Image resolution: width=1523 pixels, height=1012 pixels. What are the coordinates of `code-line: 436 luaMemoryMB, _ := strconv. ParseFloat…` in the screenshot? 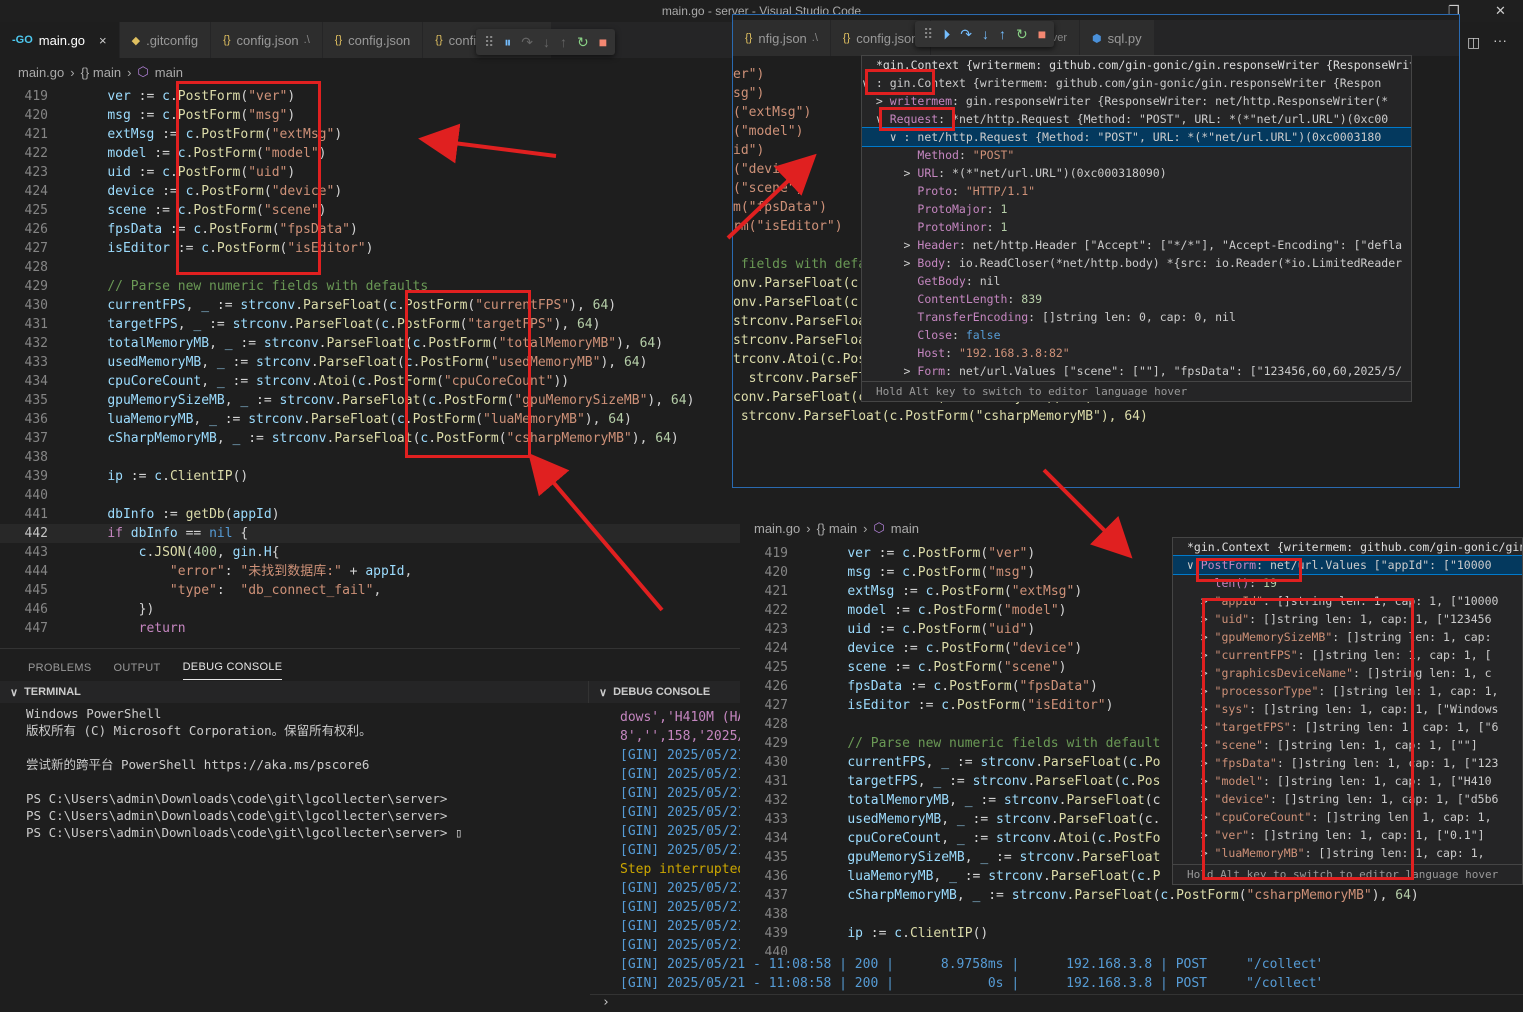 It's located at (370, 419).